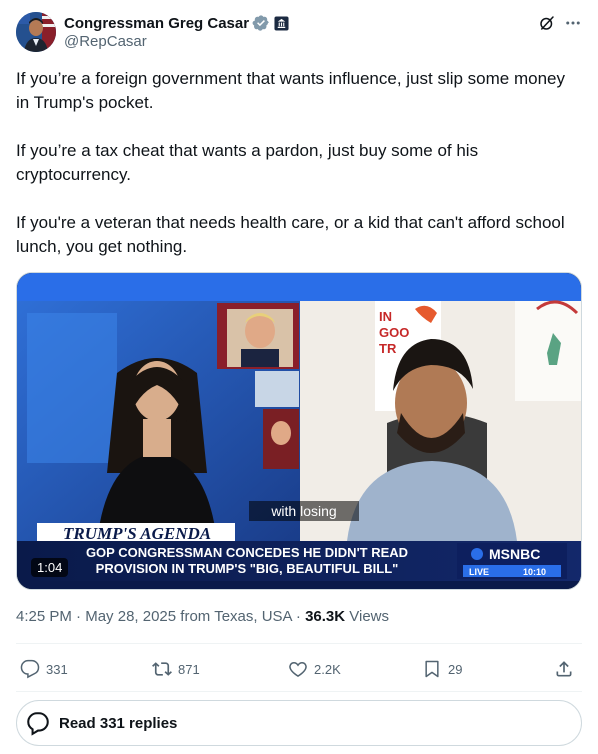 This screenshot has width=598, height=754. I want to click on bookmark-icon, so click(432, 669).